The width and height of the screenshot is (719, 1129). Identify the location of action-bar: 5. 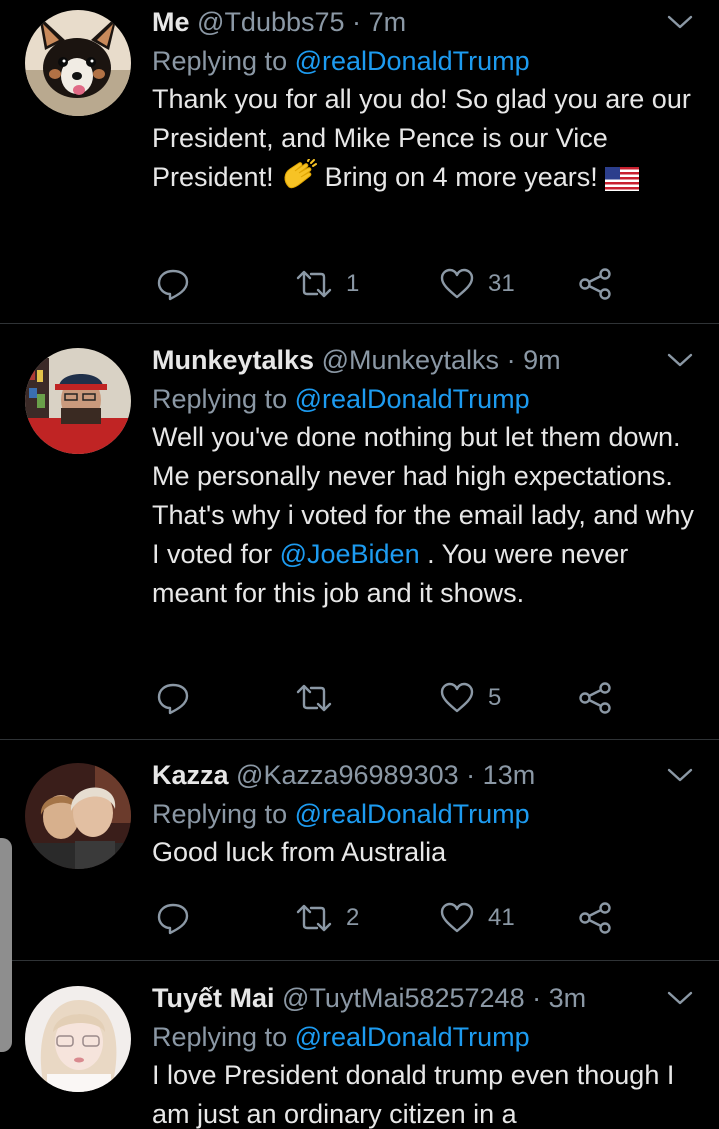
(387, 698).